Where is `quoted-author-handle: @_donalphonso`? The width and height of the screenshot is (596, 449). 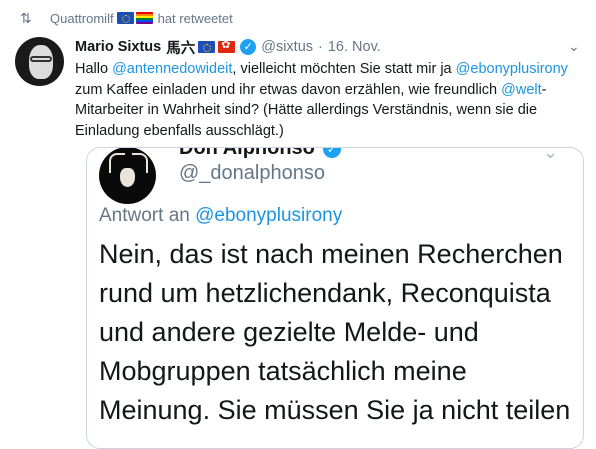 quoted-author-handle: @_donalphonso is located at coordinates (252, 173).